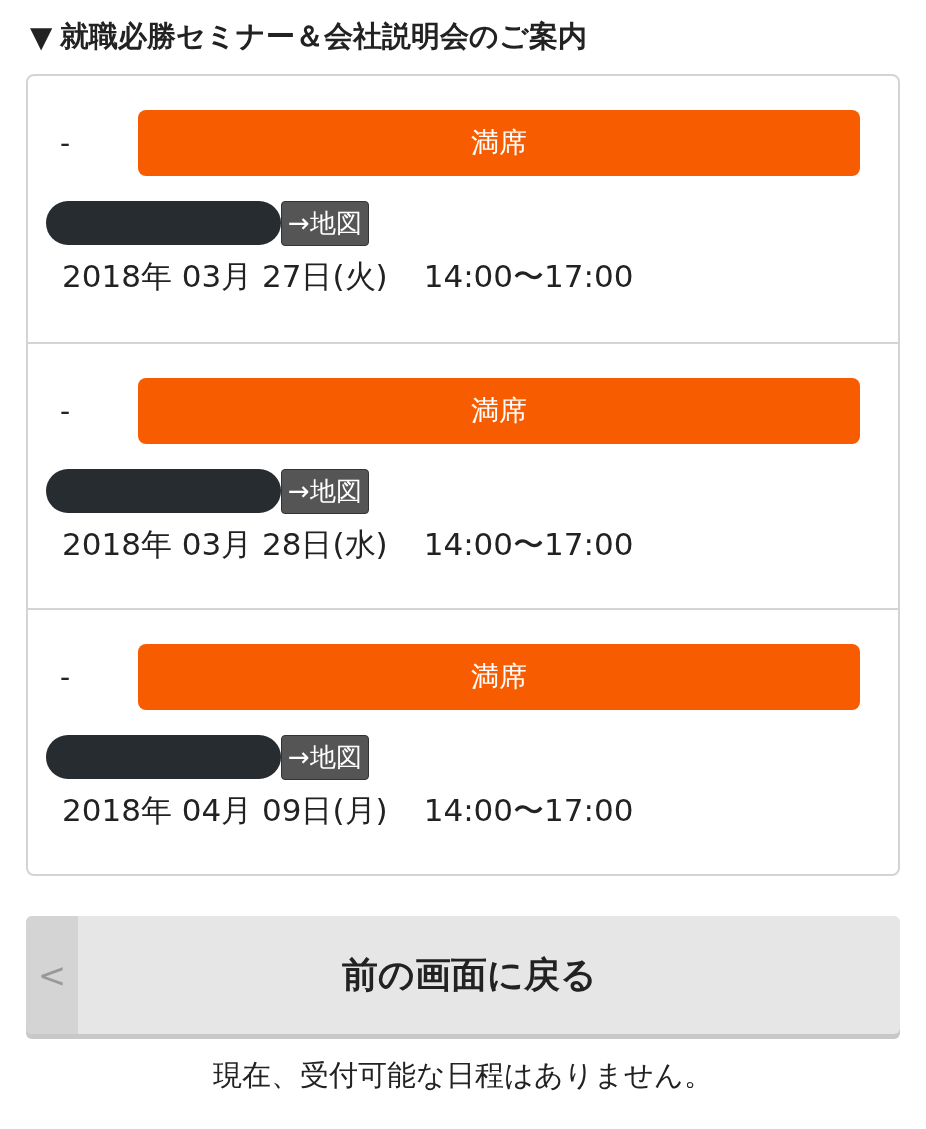 This screenshot has height=1129, width=926. Describe the element at coordinates (225, 544) in the screenshot. I see `session-date: 2018年 03月 28日(水)` at that location.